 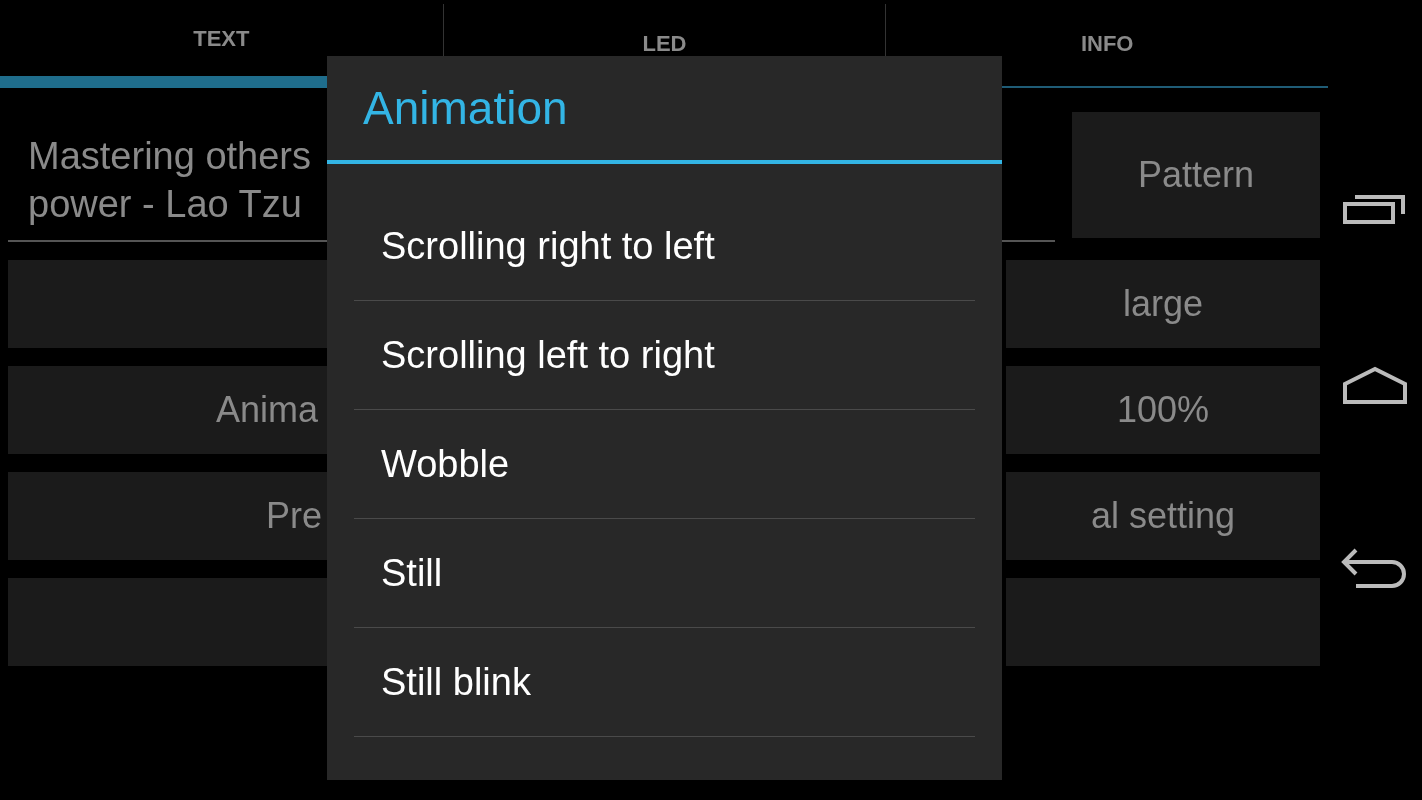 What do you see at coordinates (465, 108) in the screenshot?
I see `dialog-title: Animation` at bounding box center [465, 108].